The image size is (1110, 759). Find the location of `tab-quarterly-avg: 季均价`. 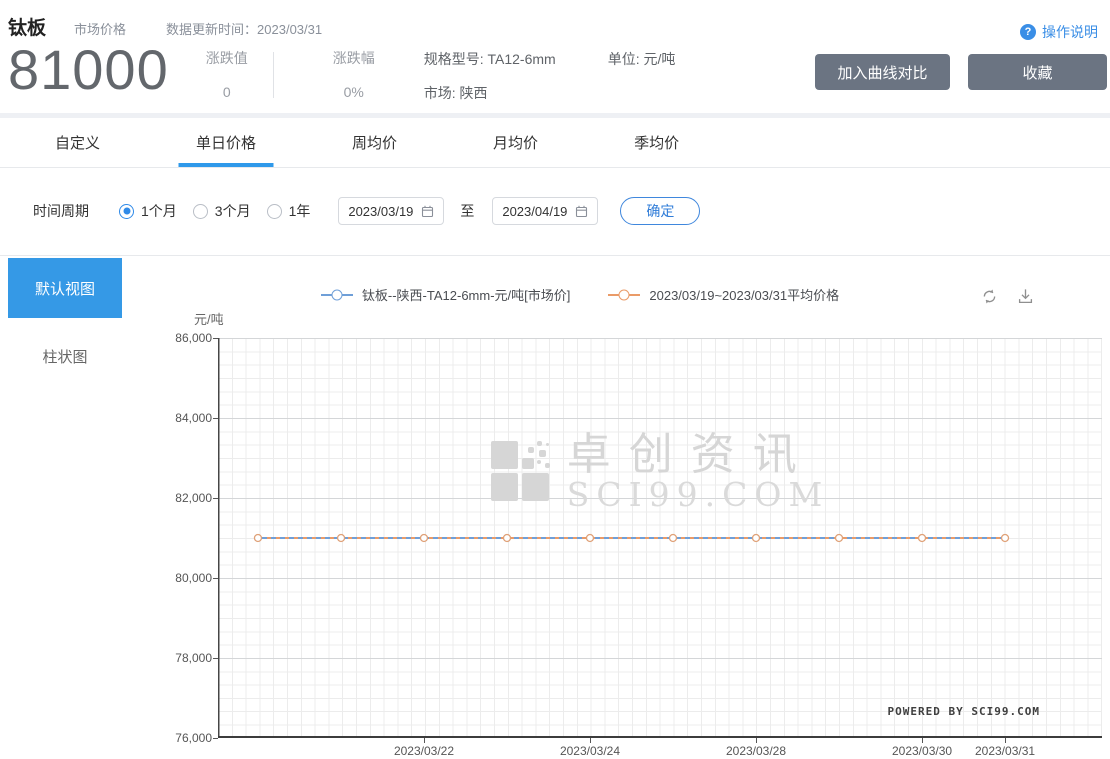

tab-quarterly-avg: 季均价 is located at coordinates (656, 142).